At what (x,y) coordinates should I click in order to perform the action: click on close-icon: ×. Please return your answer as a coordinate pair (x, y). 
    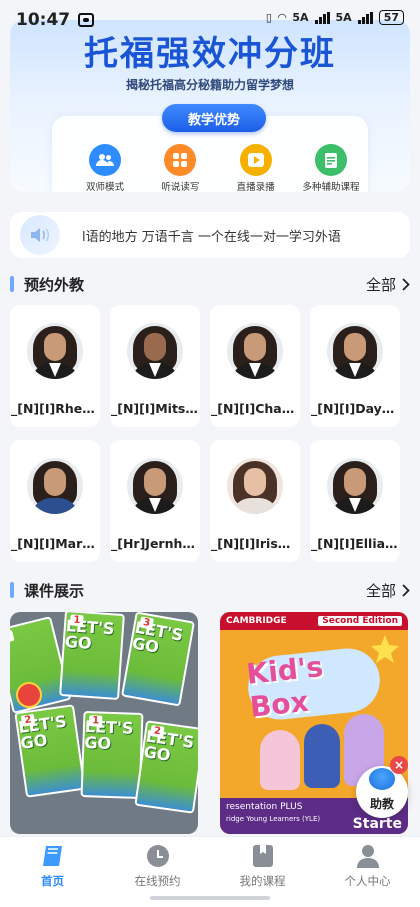
    Looking at the image, I should click on (399, 765).